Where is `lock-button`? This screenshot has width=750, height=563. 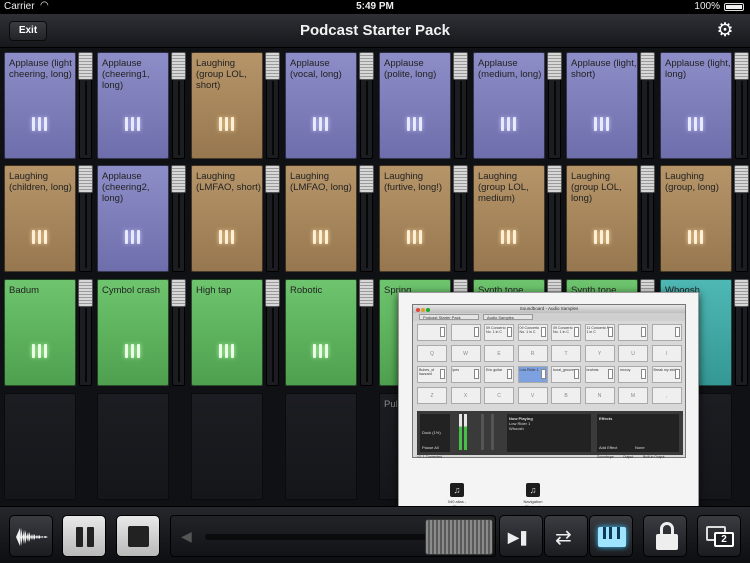 lock-button is located at coordinates (665, 536).